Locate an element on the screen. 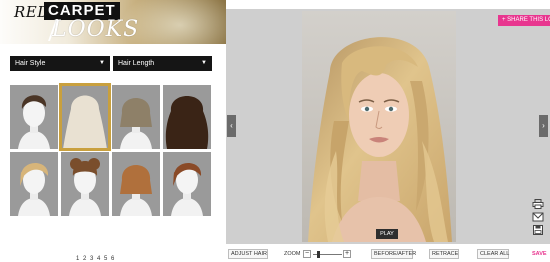  zoom-label: ZOOM is located at coordinates (292, 254).